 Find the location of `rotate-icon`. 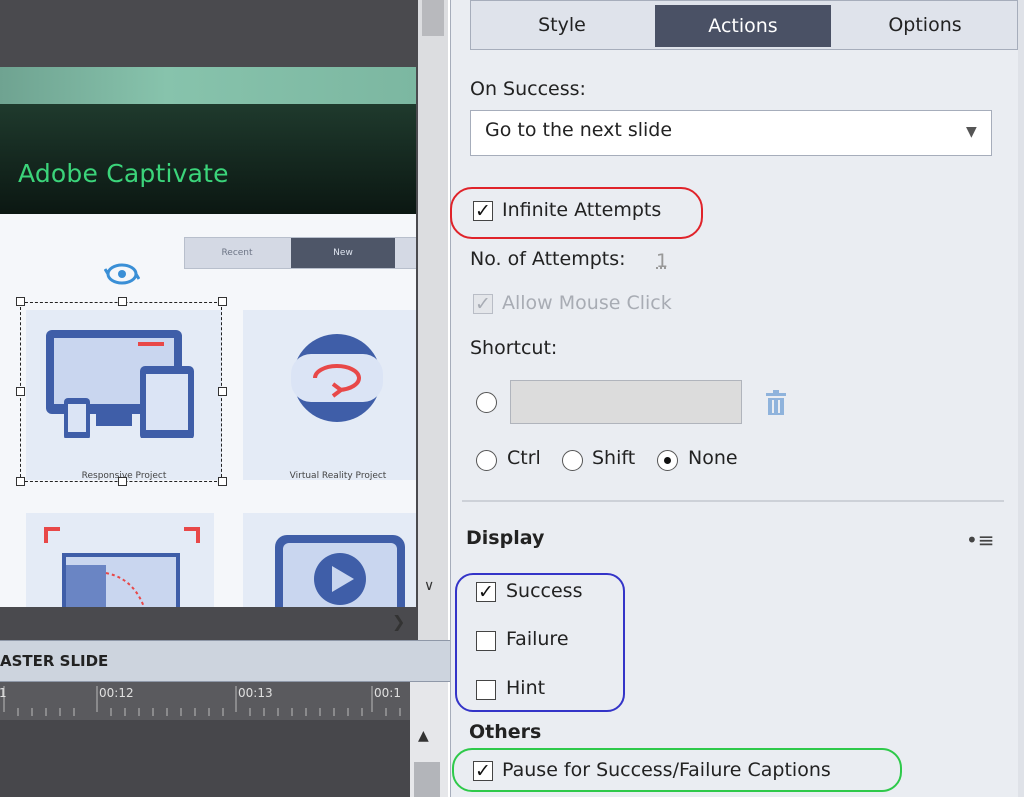

rotate-icon is located at coordinates (122, 274).